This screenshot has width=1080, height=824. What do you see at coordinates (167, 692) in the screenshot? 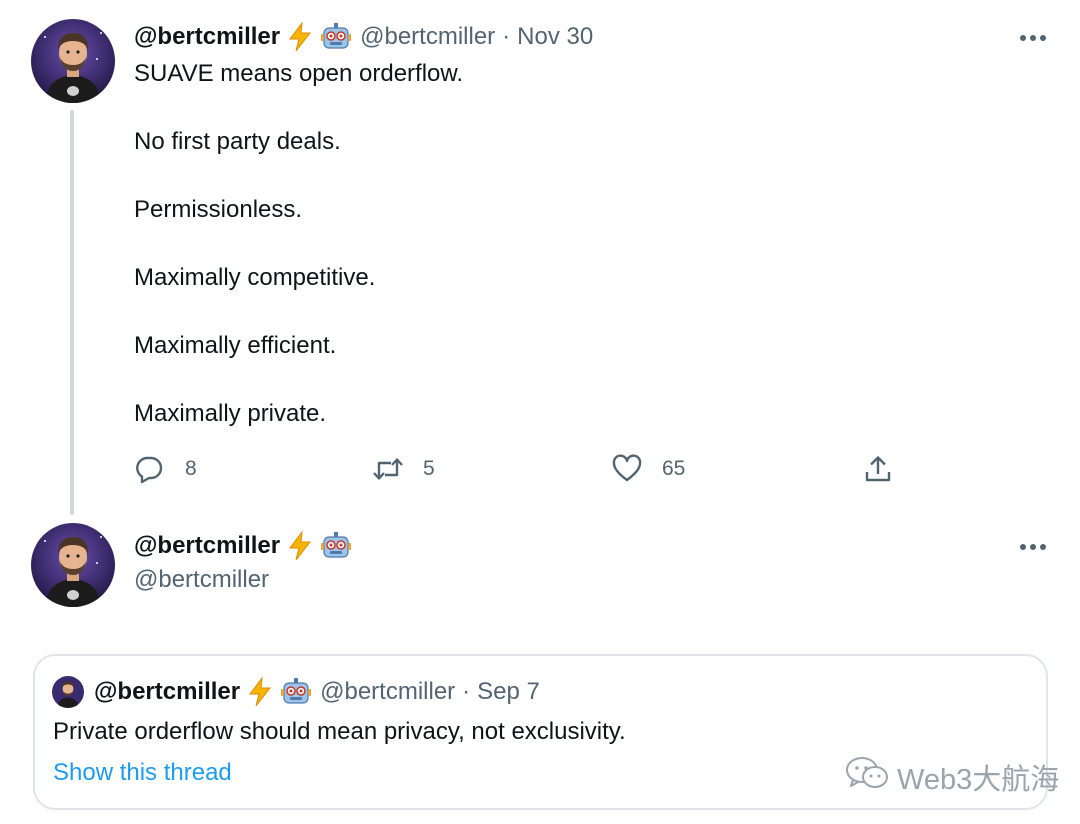
I see `quoted-author-name: @bertcmiller` at bounding box center [167, 692].